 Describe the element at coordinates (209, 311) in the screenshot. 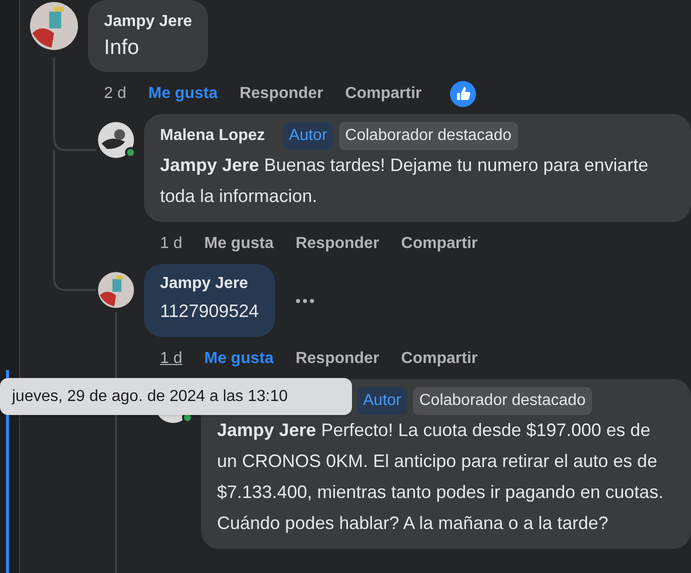

I see `comment-text: 1127909524` at that location.